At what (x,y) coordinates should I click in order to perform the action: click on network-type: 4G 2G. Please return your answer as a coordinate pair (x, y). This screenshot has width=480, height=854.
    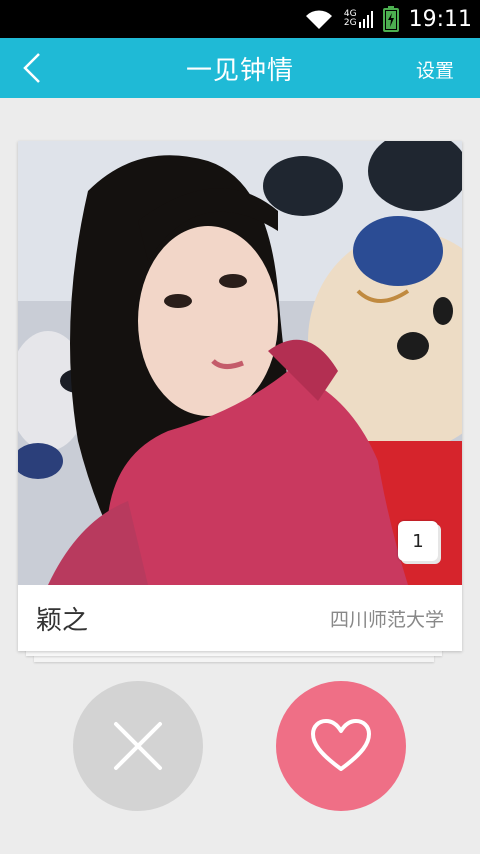
    Looking at the image, I should click on (350, 19).